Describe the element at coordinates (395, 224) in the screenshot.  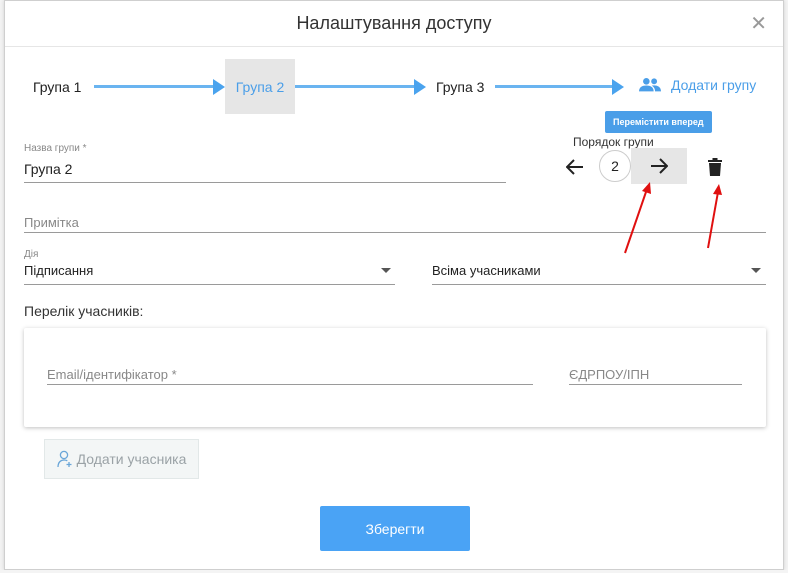
I see `note-input: Примітка` at that location.